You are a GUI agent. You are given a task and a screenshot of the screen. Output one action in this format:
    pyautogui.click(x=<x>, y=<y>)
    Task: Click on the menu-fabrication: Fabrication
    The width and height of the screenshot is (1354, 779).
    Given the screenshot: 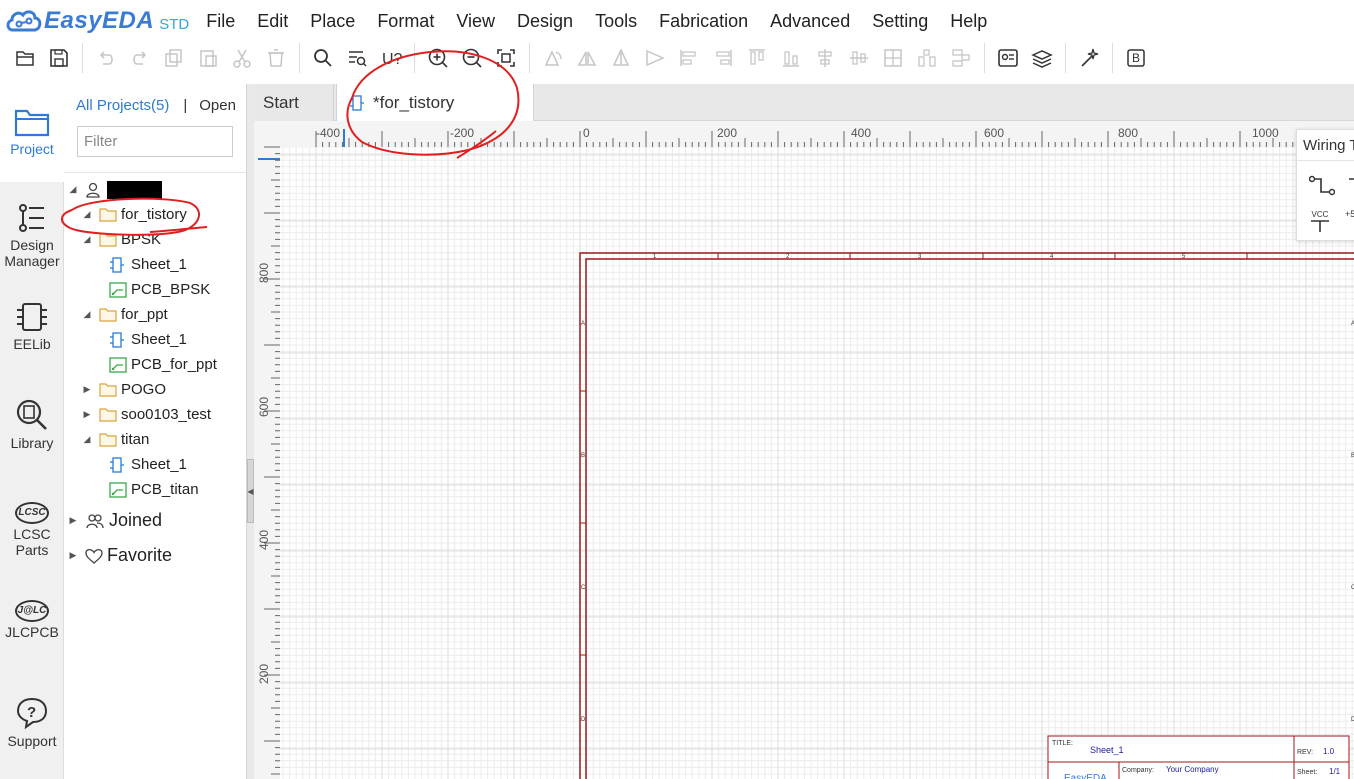 What is the action you would take?
    pyautogui.click(x=703, y=21)
    